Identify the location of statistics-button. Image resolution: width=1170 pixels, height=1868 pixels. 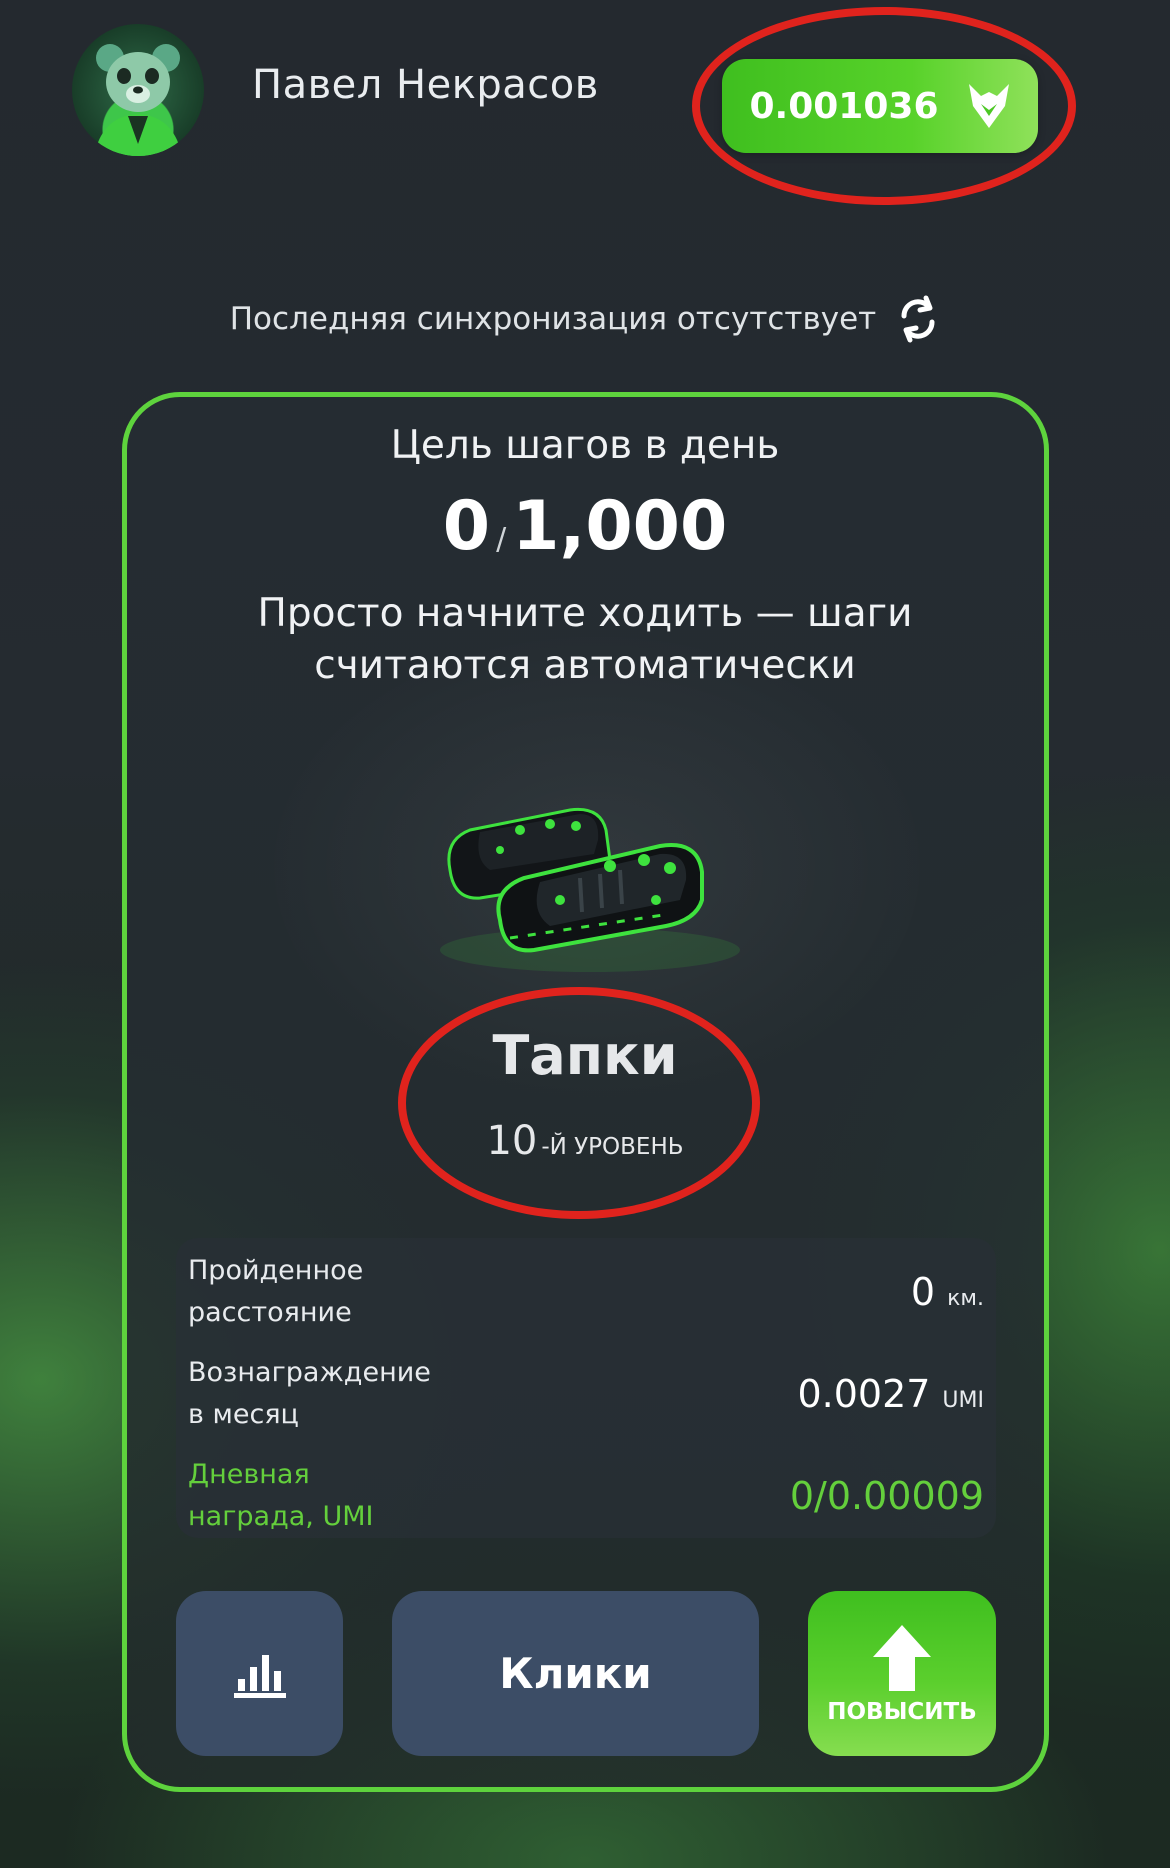
(259, 1673).